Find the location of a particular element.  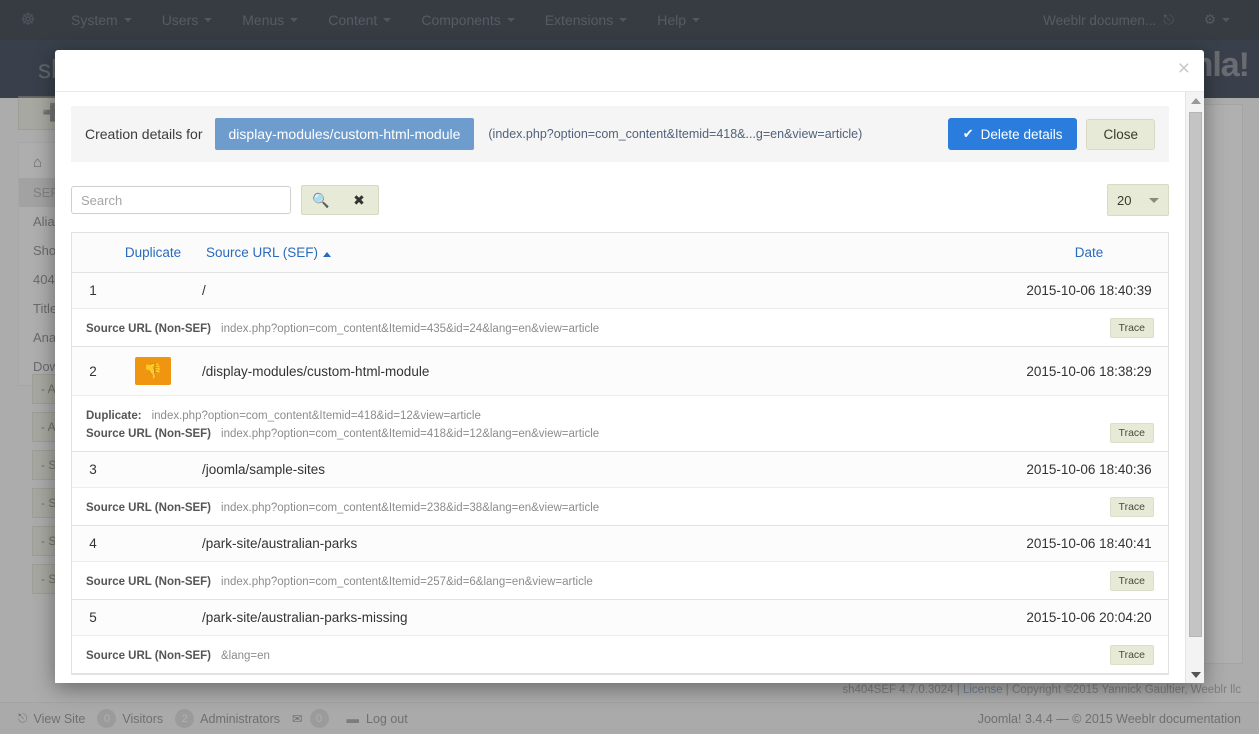

creation-details-label: Creation details for is located at coordinates (144, 134).